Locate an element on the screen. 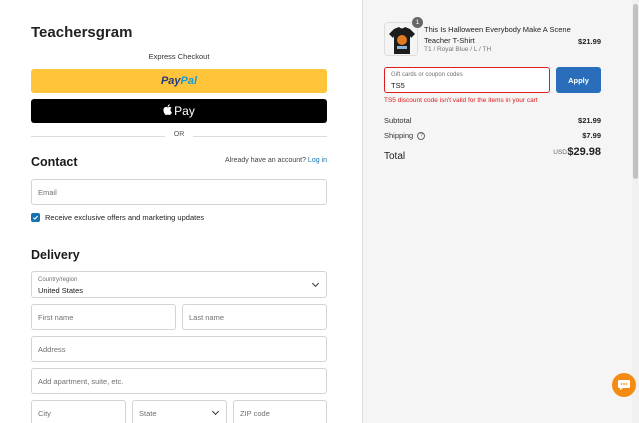  login-link: Log in is located at coordinates (317, 160).